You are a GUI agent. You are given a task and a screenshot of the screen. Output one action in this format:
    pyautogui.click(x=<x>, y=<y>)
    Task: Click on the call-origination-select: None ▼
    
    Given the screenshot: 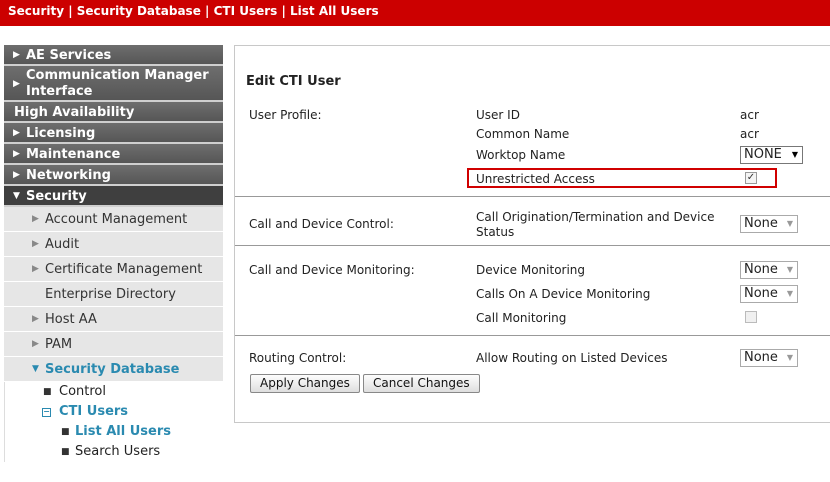 What is the action you would take?
    pyautogui.click(x=769, y=224)
    